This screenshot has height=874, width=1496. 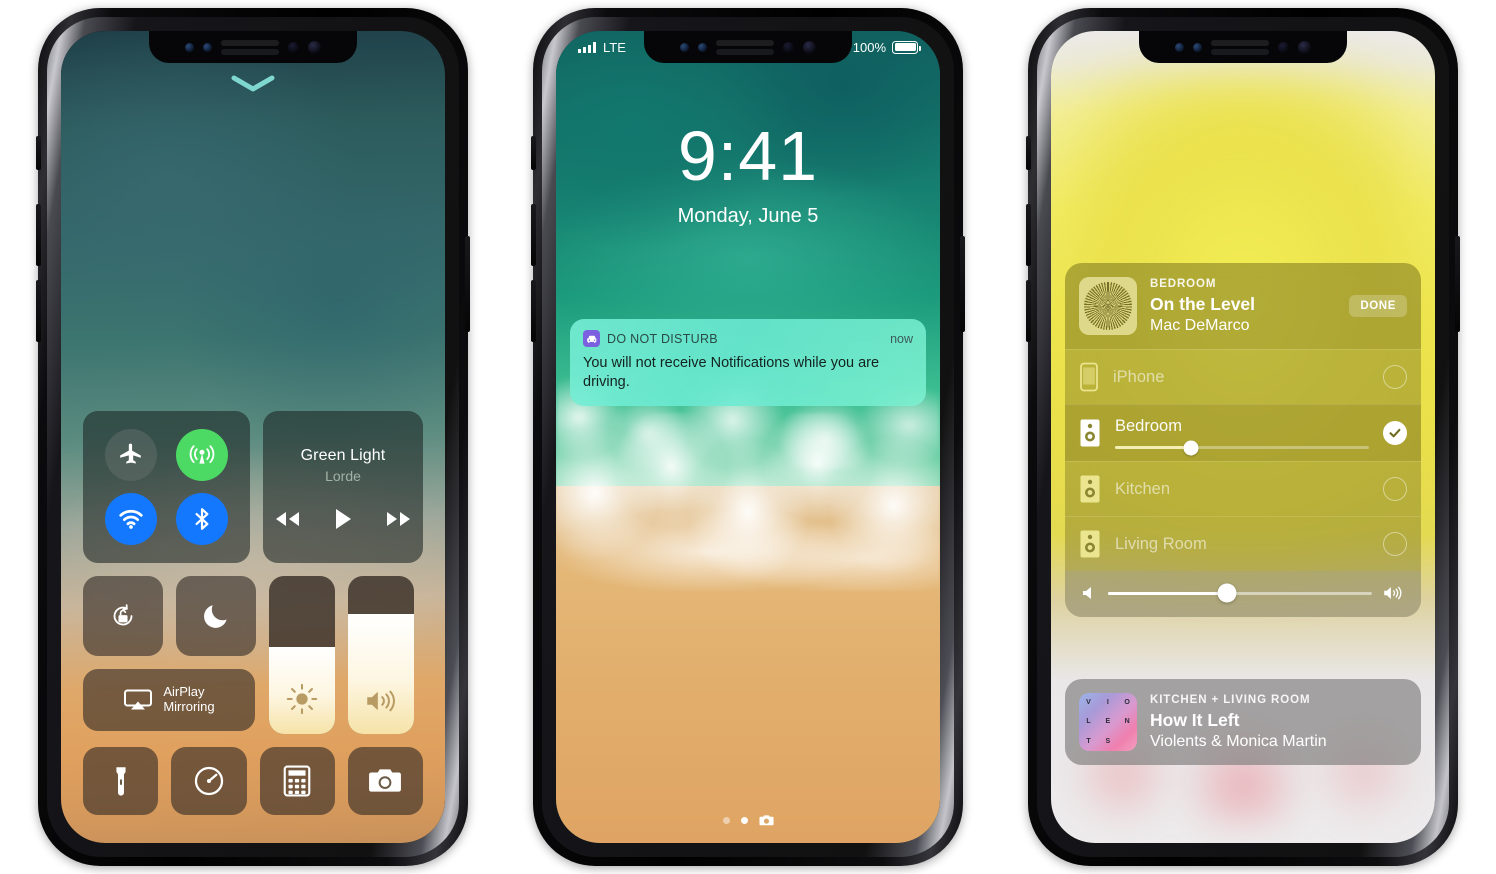 I want to click on rewind-icon, so click(x=287, y=519).